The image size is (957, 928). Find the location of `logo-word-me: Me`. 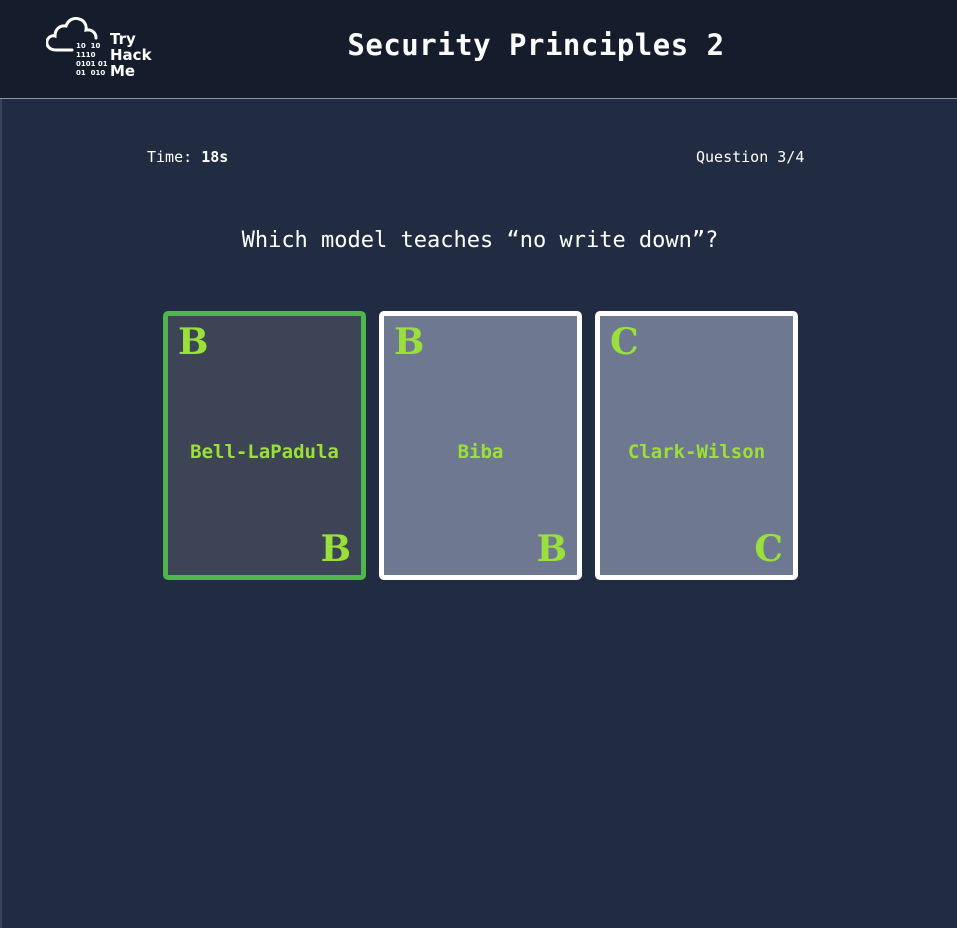

logo-word-me: Me is located at coordinates (123, 71).